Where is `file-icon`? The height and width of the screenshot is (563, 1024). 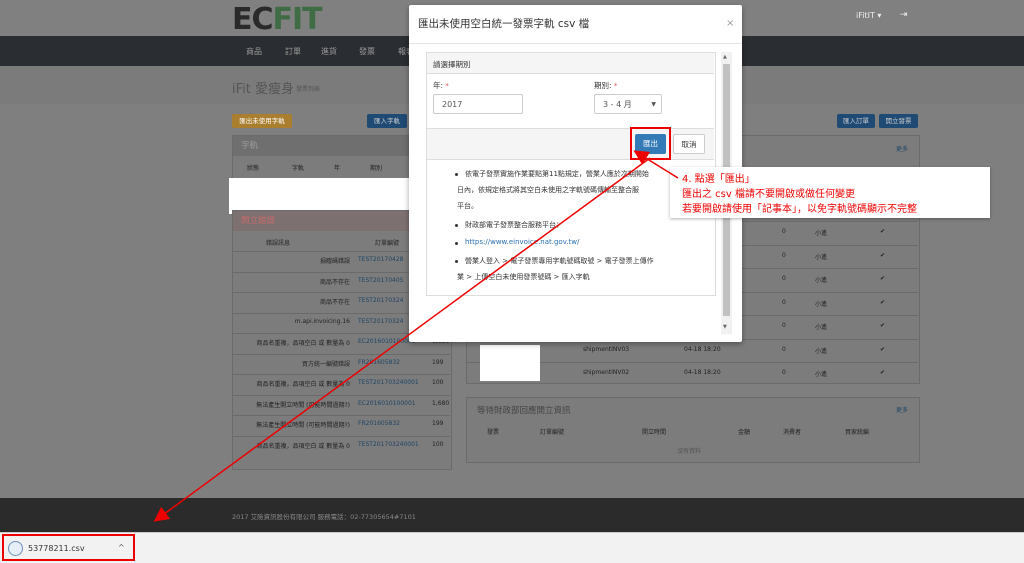 file-icon is located at coordinates (15, 548).